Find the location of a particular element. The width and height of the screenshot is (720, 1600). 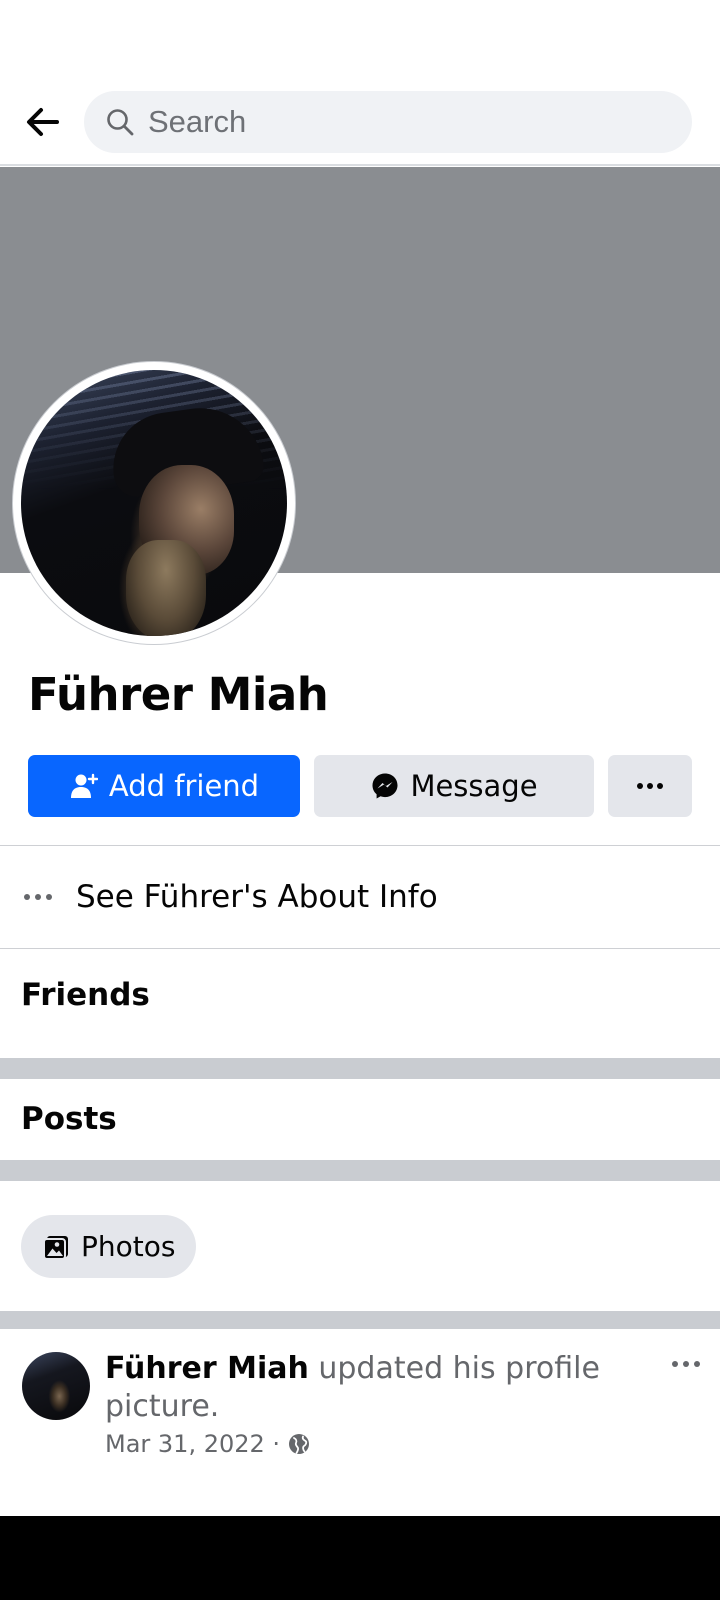

photos-chip: Photos is located at coordinates (108, 1246).